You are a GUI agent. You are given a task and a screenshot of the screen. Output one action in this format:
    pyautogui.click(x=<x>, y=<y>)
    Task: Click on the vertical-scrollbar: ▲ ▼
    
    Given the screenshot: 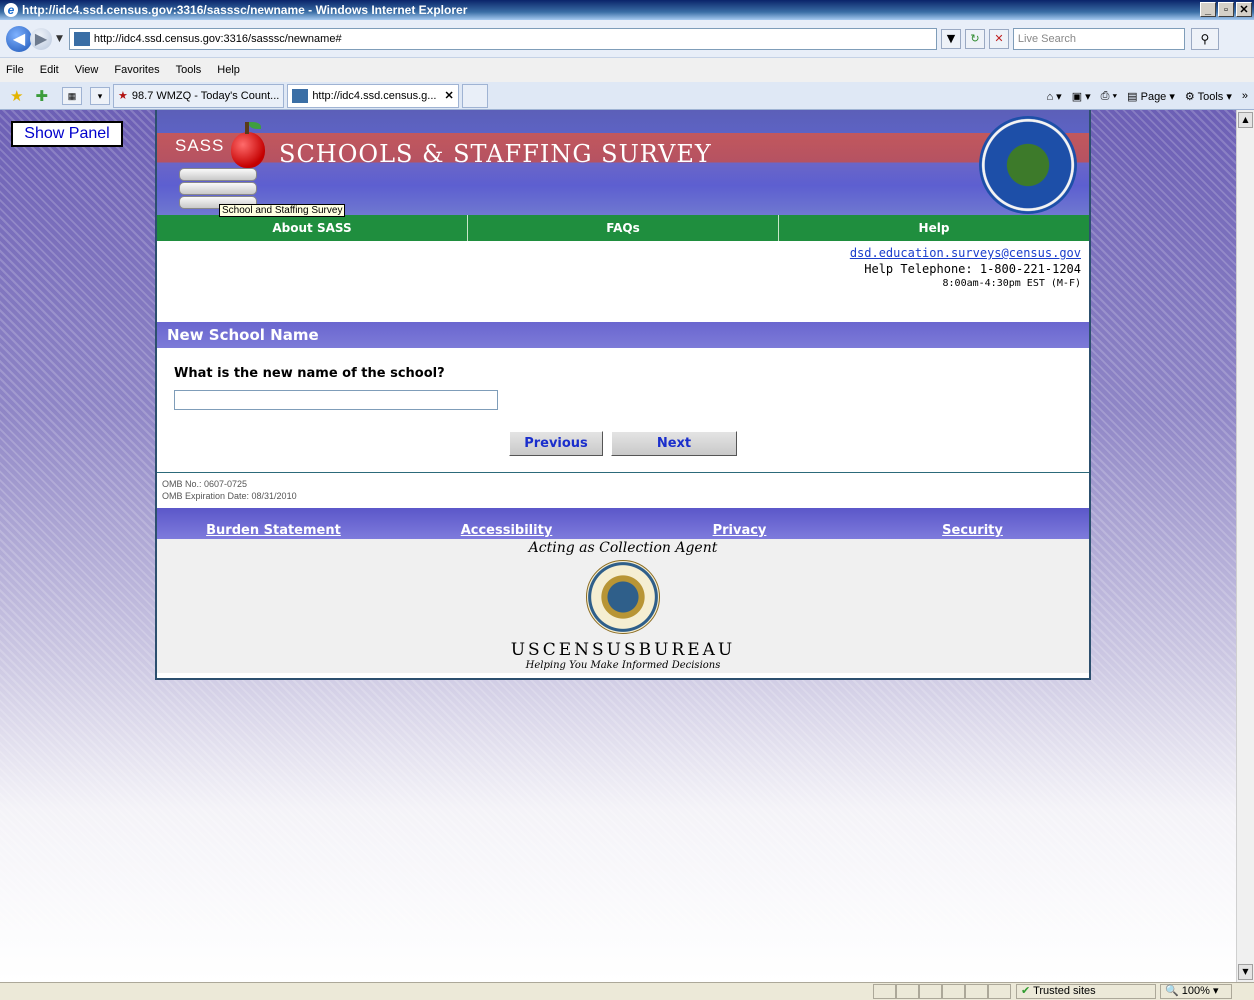 What is the action you would take?
    pyautogui.click(x=1245, y=546)
    